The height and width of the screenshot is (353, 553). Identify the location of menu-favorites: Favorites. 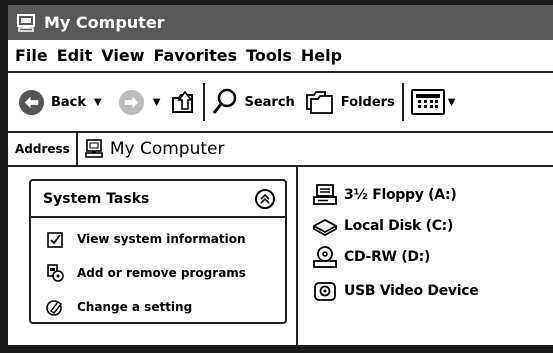
(195, 55).